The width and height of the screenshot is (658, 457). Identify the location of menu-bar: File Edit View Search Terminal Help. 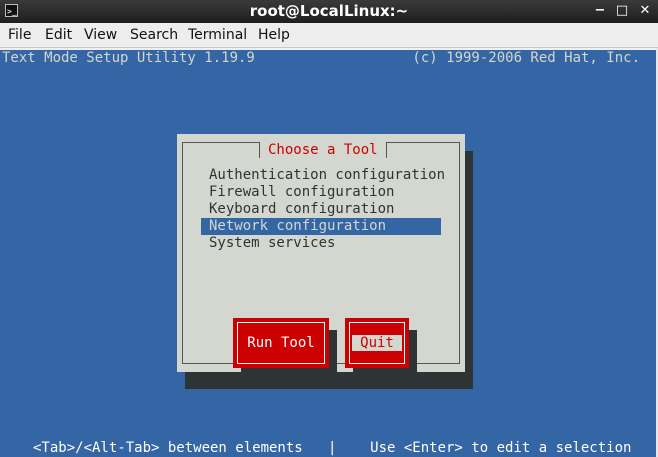
(329, 35).